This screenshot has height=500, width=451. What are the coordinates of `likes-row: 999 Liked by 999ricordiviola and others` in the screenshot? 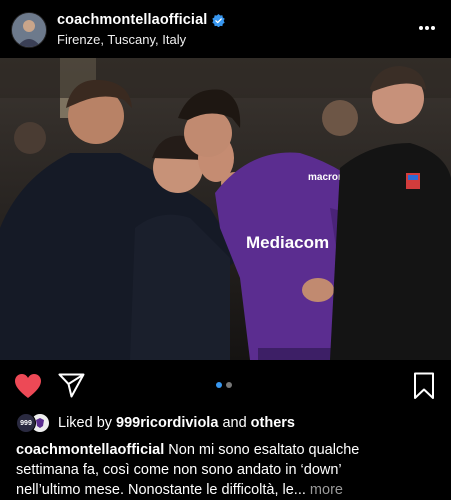 It's located at (155, 423).